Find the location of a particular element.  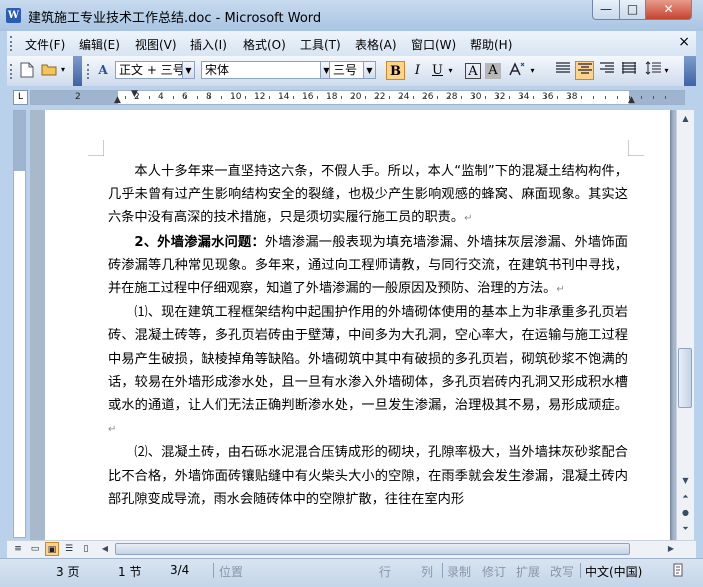

formatting-toolbar: ▾ A 正文 + 三号 ▼ 宋体 ▼ 三号 ▼ B I U ▾ A A ▾ ▾ is located at coordinates (351, 71).